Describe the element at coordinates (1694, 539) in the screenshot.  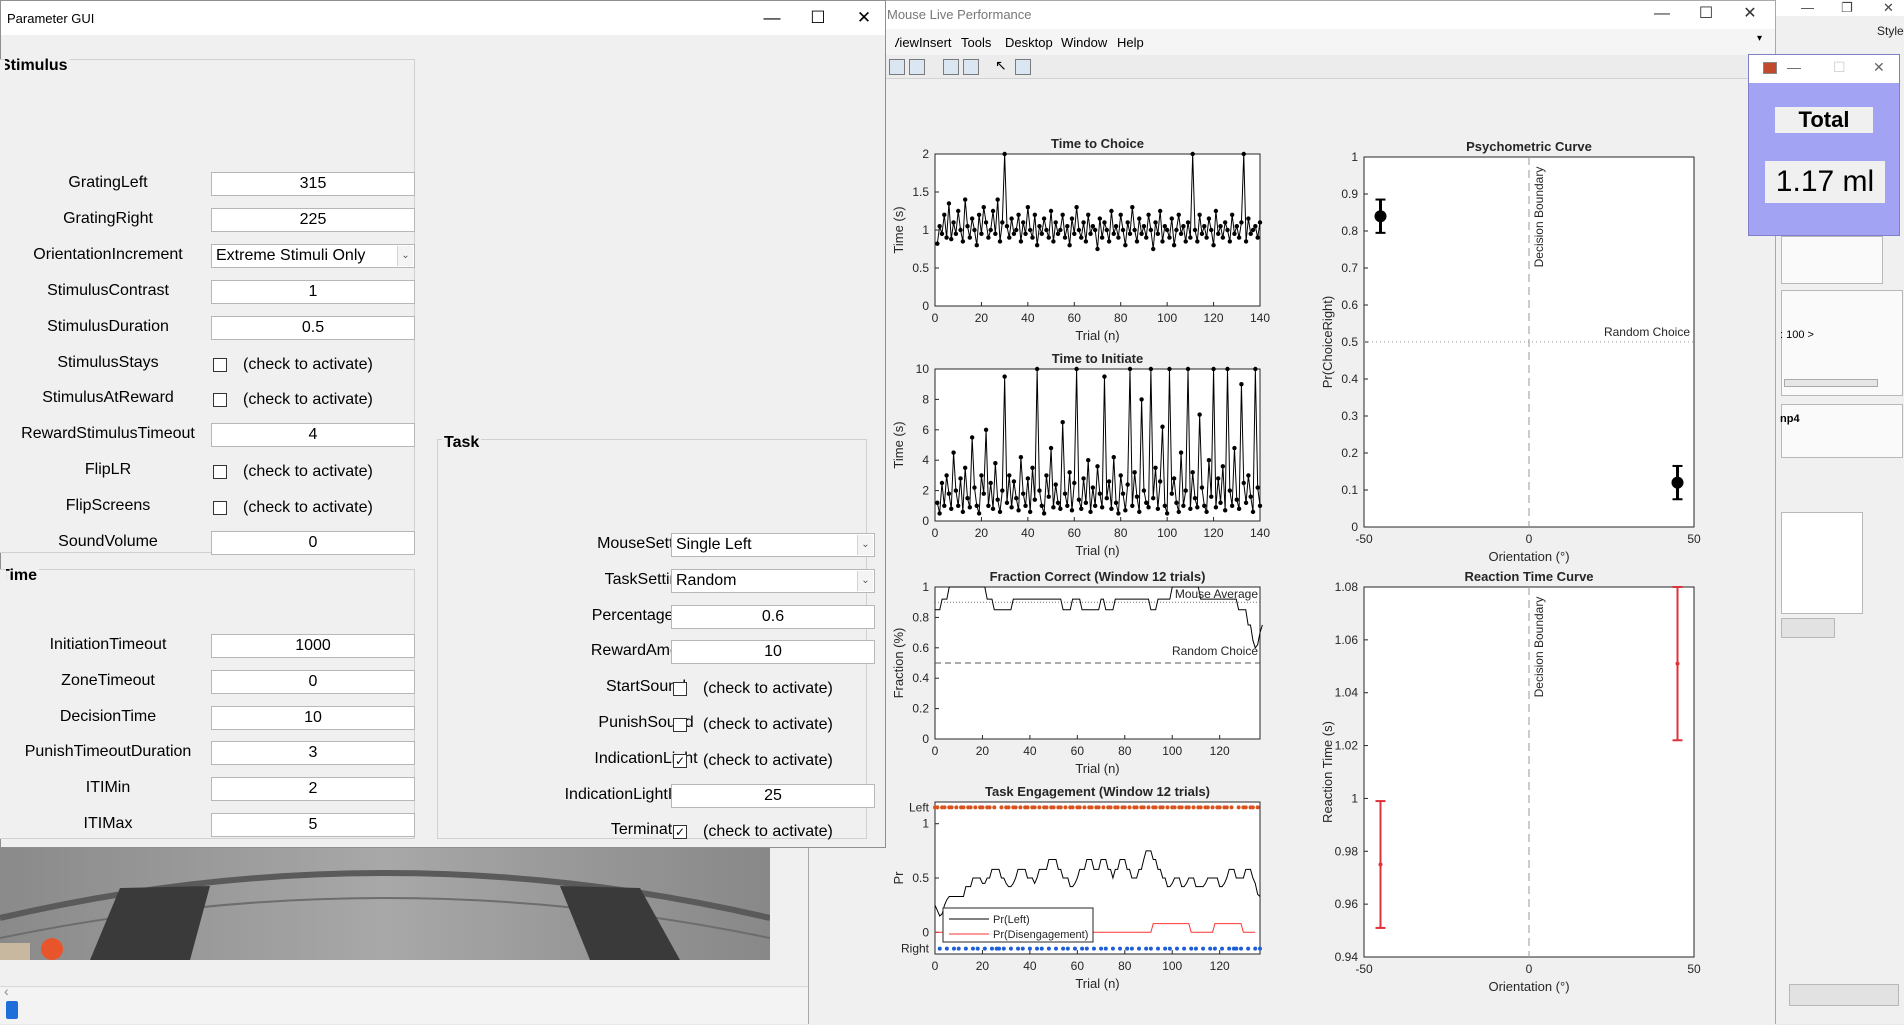
I see `psychometric_curve-xtick-label: 50` at that location.